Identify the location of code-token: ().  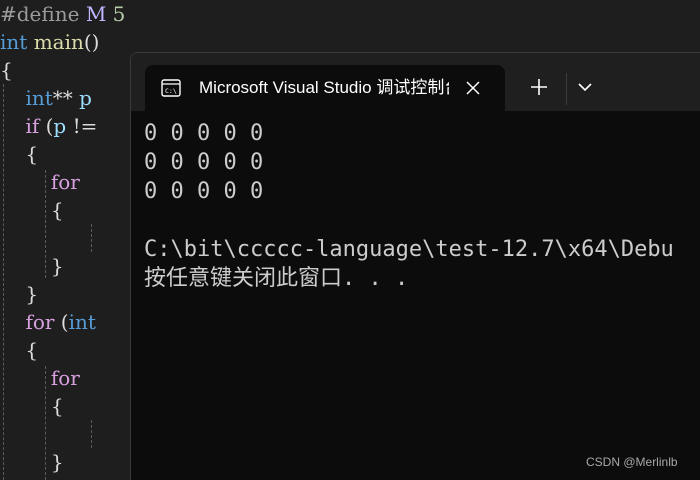
(91, 42).